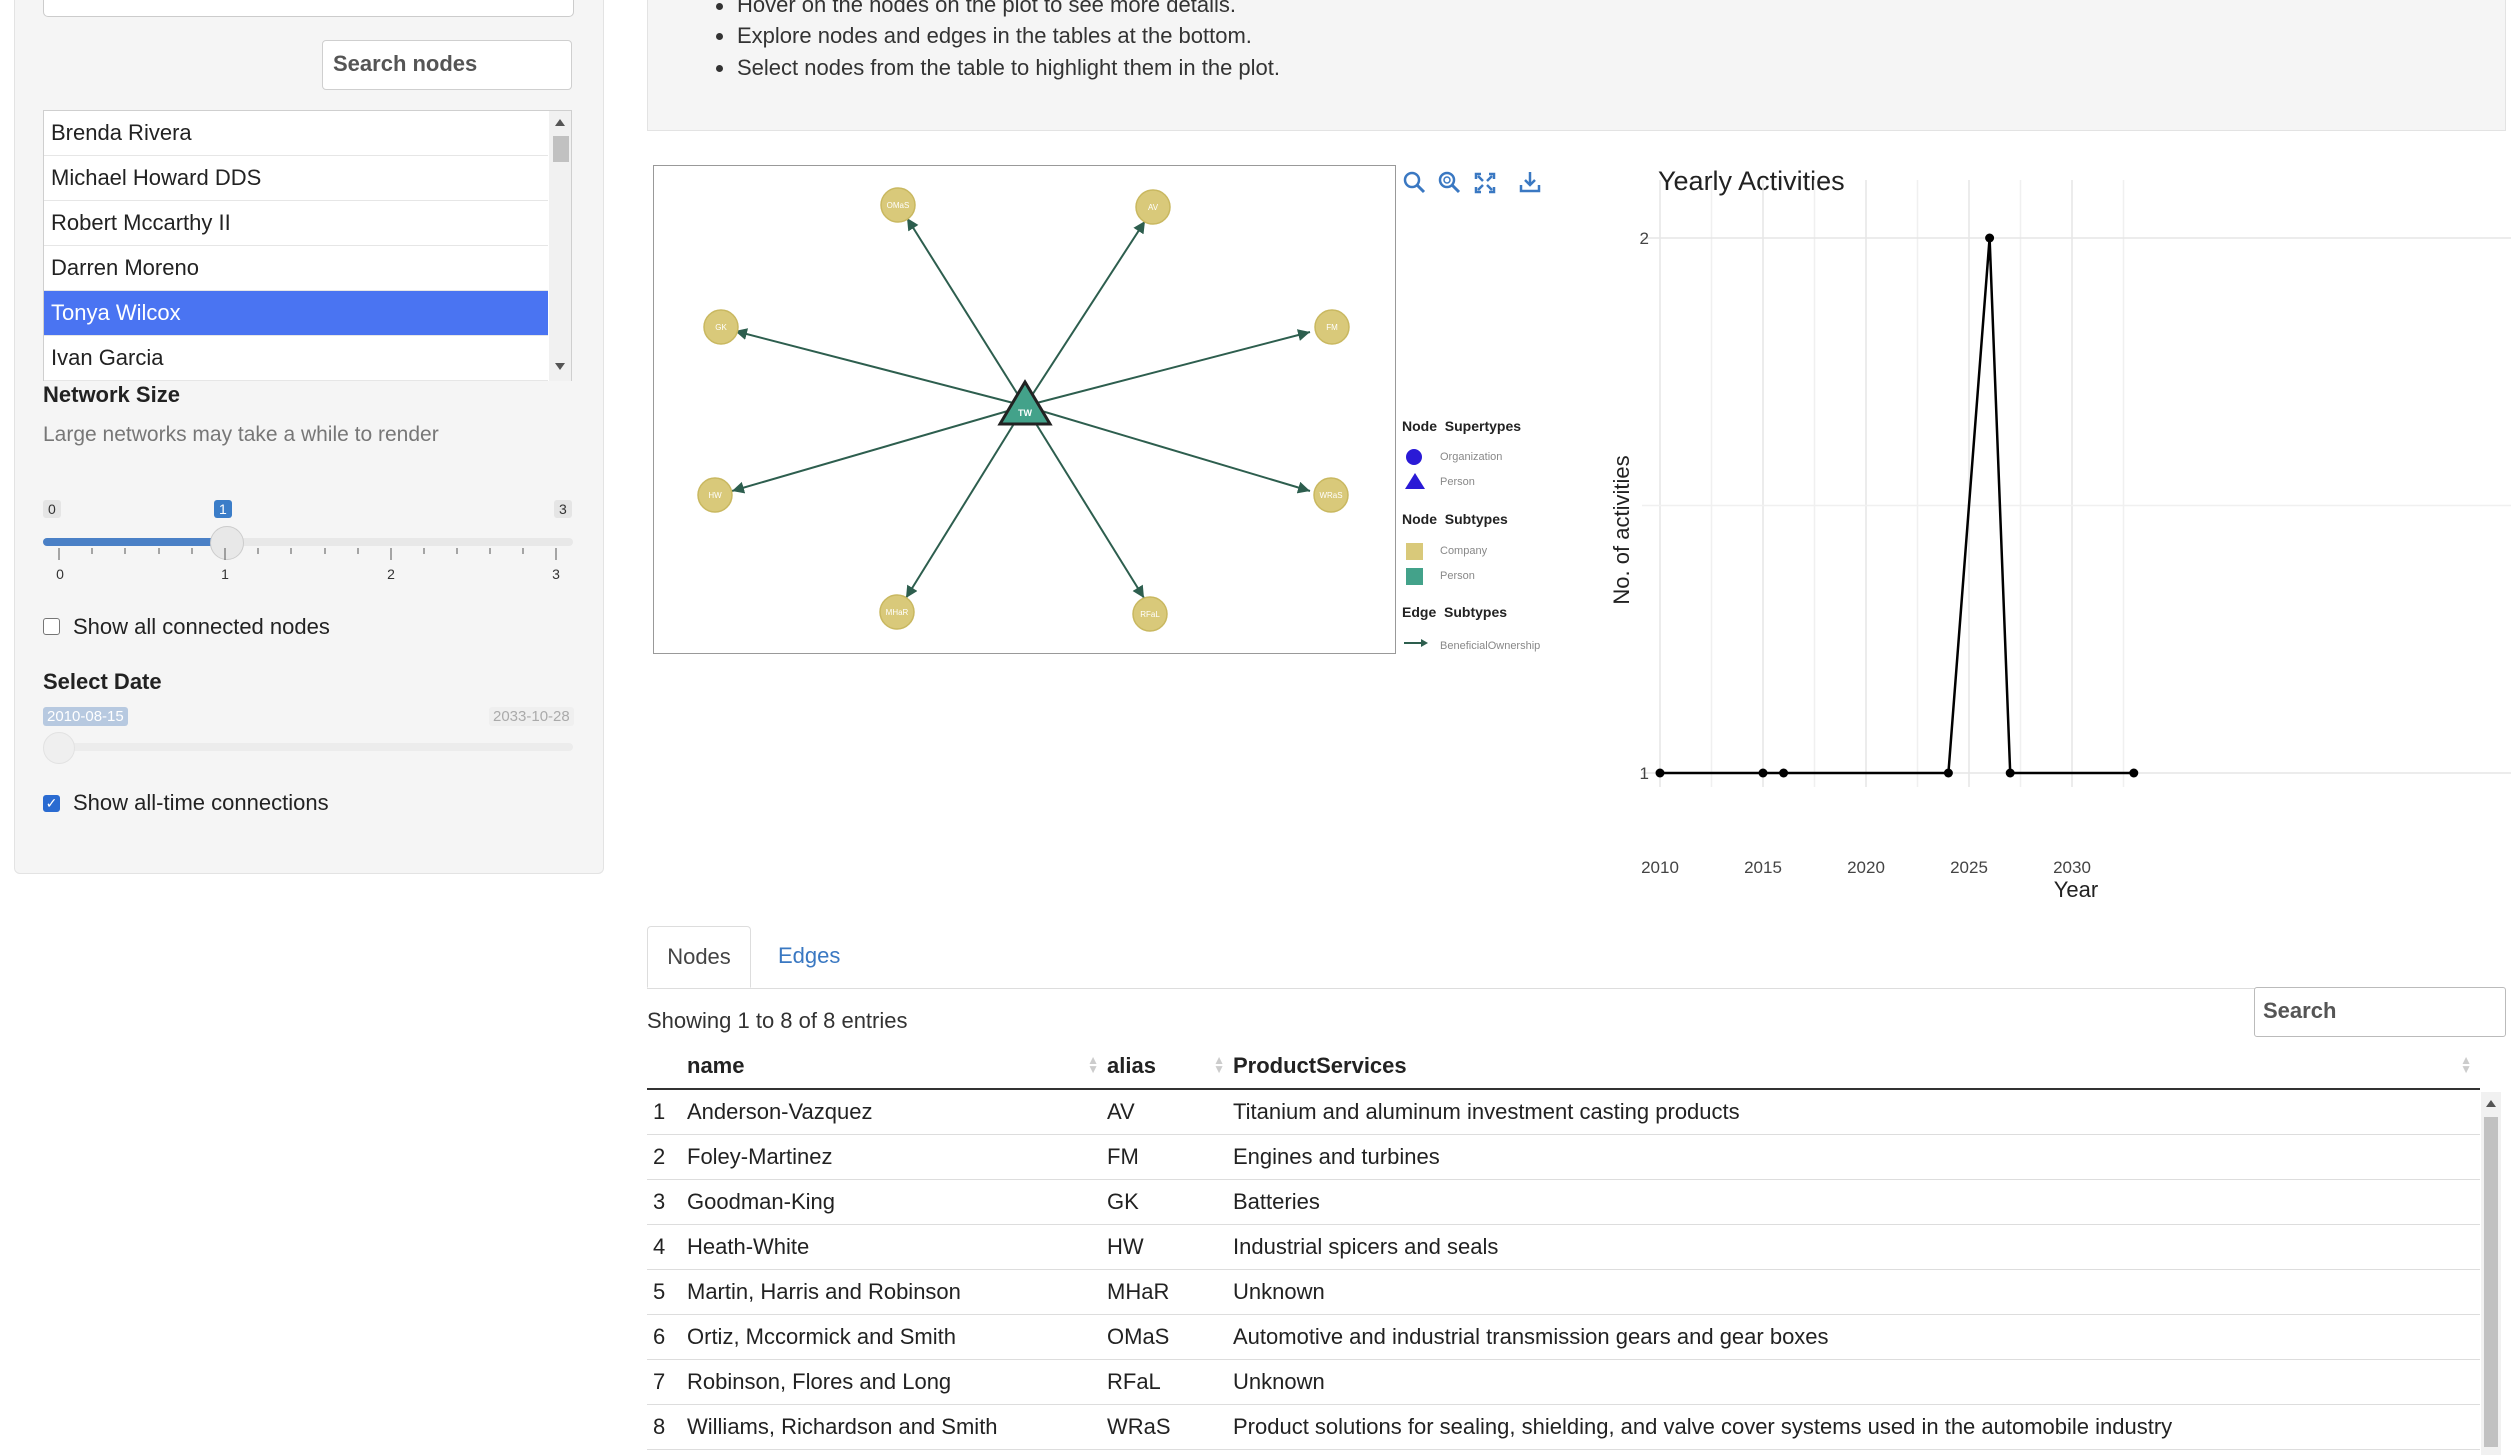 The height and width of the screenshot is (1455, 2511). What do you see at coordinates (531, 716) in the screenshot?
I see `date-end-label: 2033-10-28` at bounding box center [531, 716].